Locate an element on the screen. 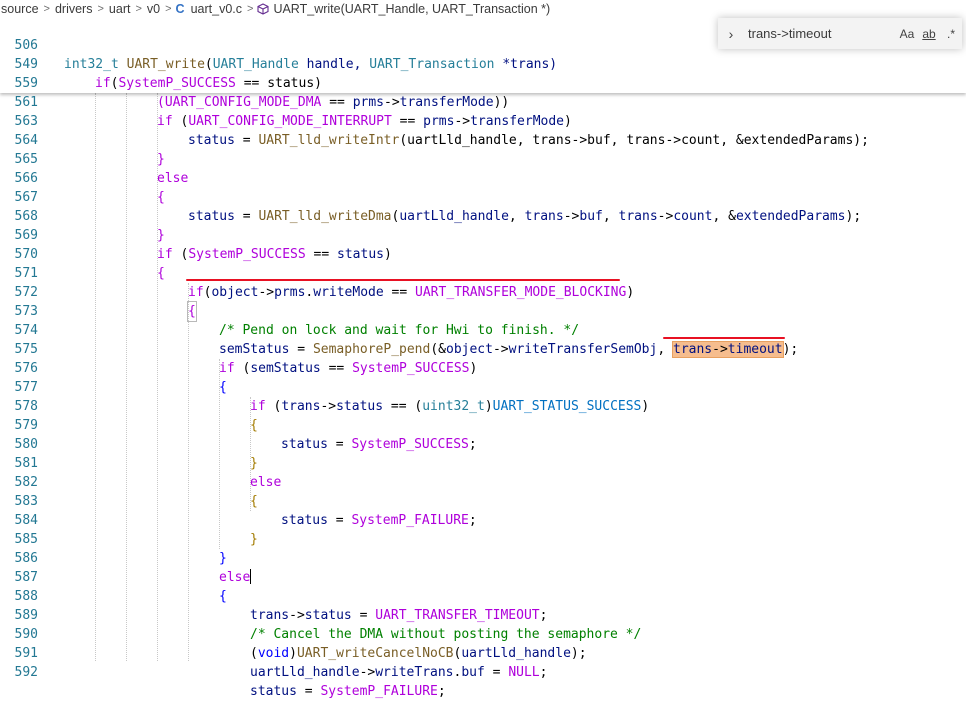  c-file-icon: C is located at coordinates (180, 8).